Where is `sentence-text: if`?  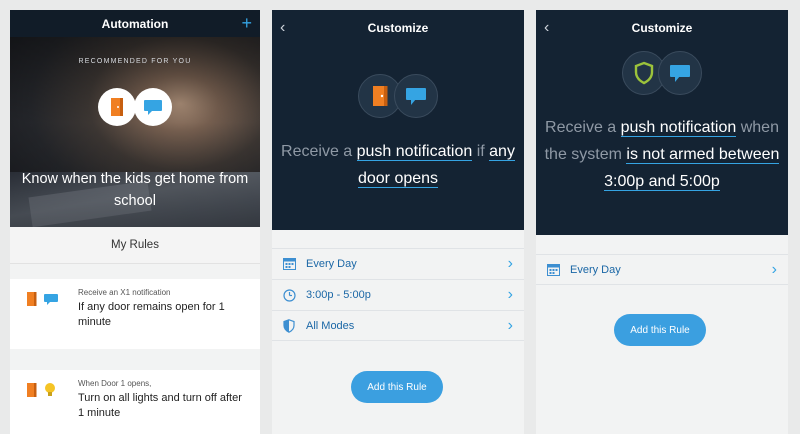 sentence-text: if is located at coordinates (481, 151).